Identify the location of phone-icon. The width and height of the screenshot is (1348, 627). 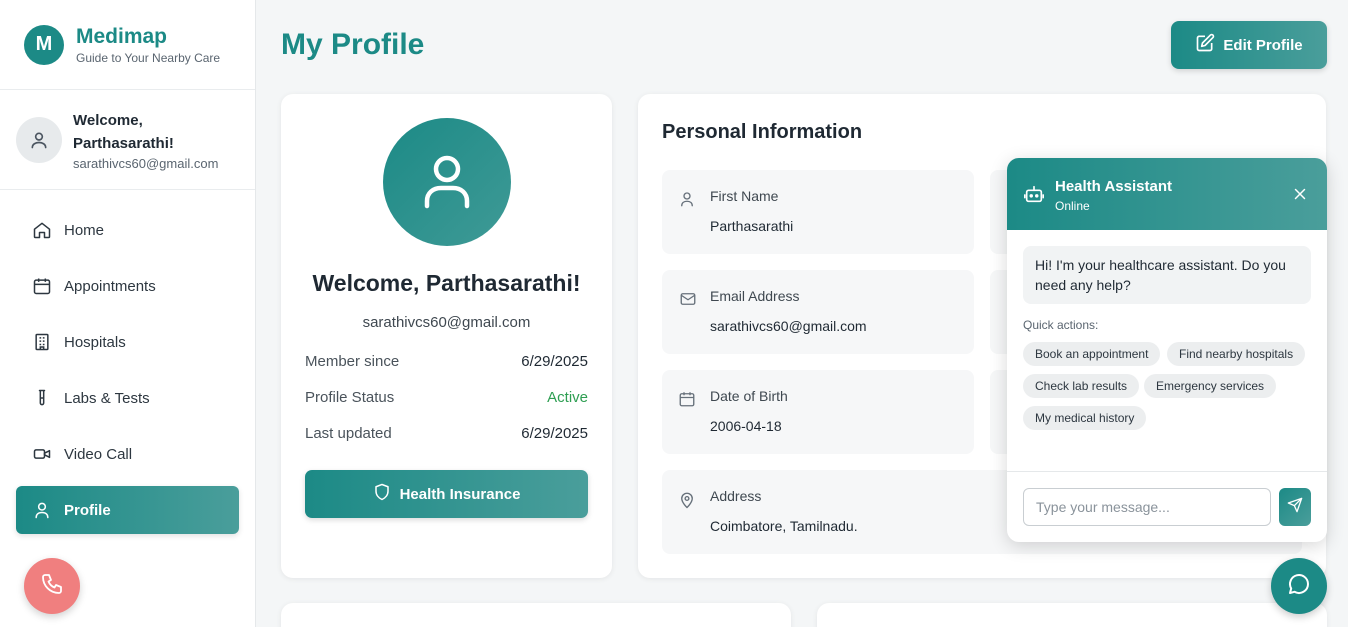
(52, 586).